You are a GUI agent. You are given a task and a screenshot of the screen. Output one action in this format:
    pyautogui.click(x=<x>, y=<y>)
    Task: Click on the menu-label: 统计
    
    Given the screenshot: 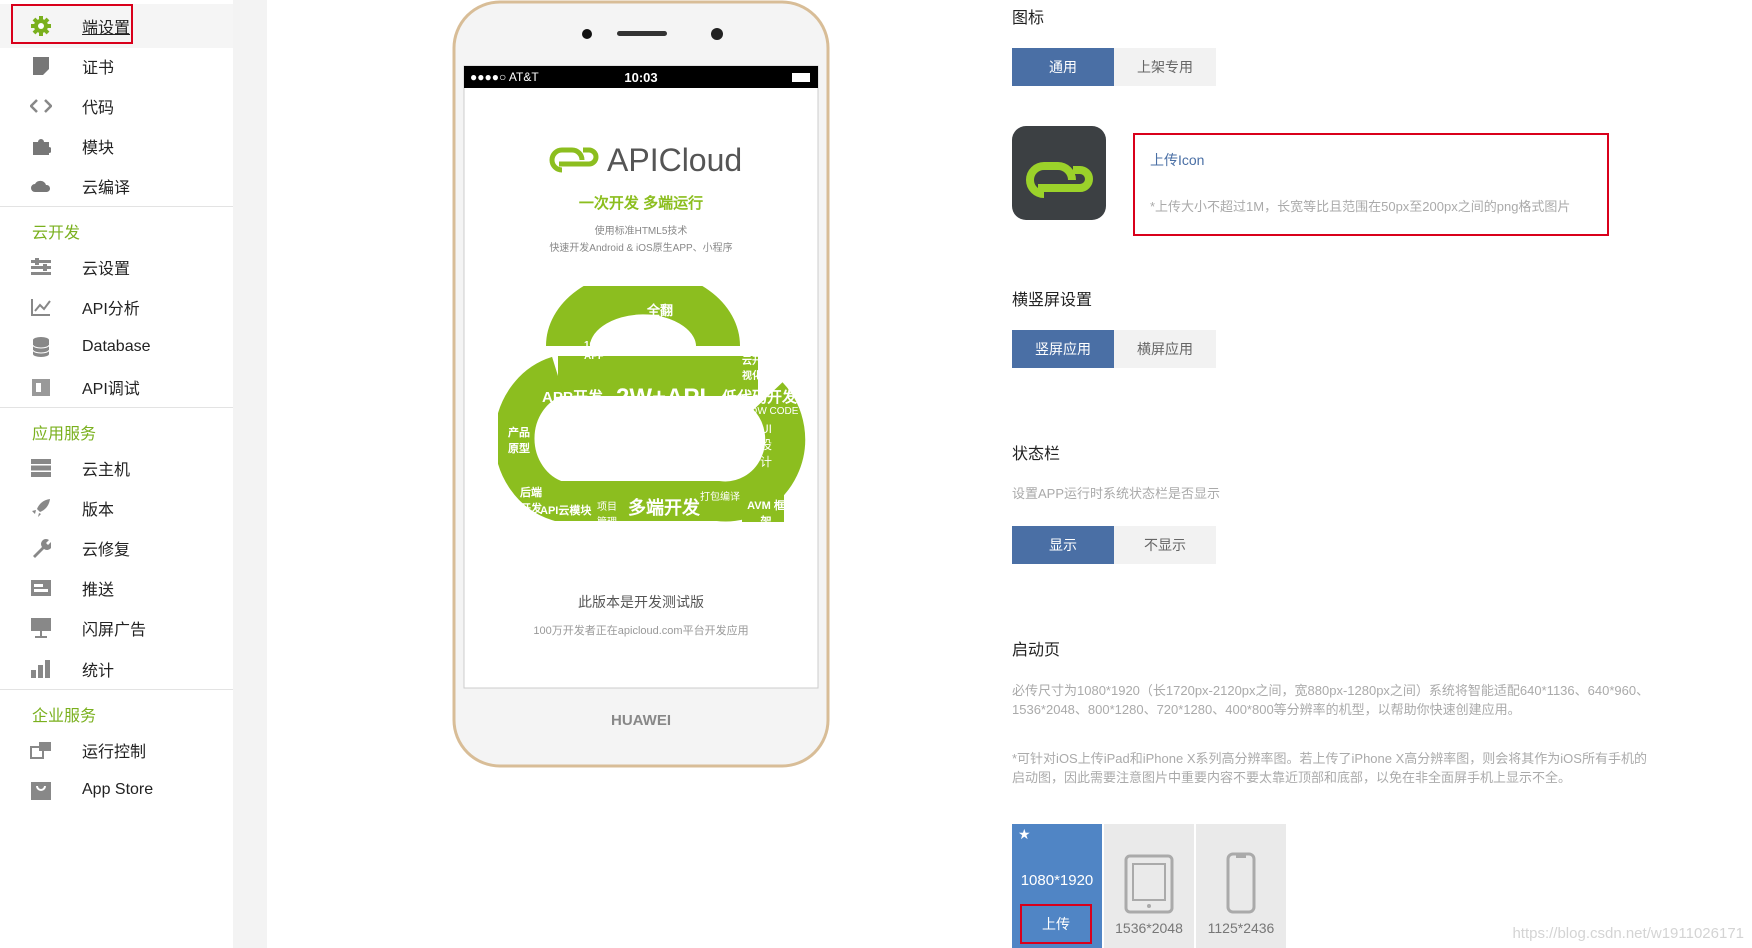 What is the action you would take?
    pyautogui.click(x=98, y=671)
    